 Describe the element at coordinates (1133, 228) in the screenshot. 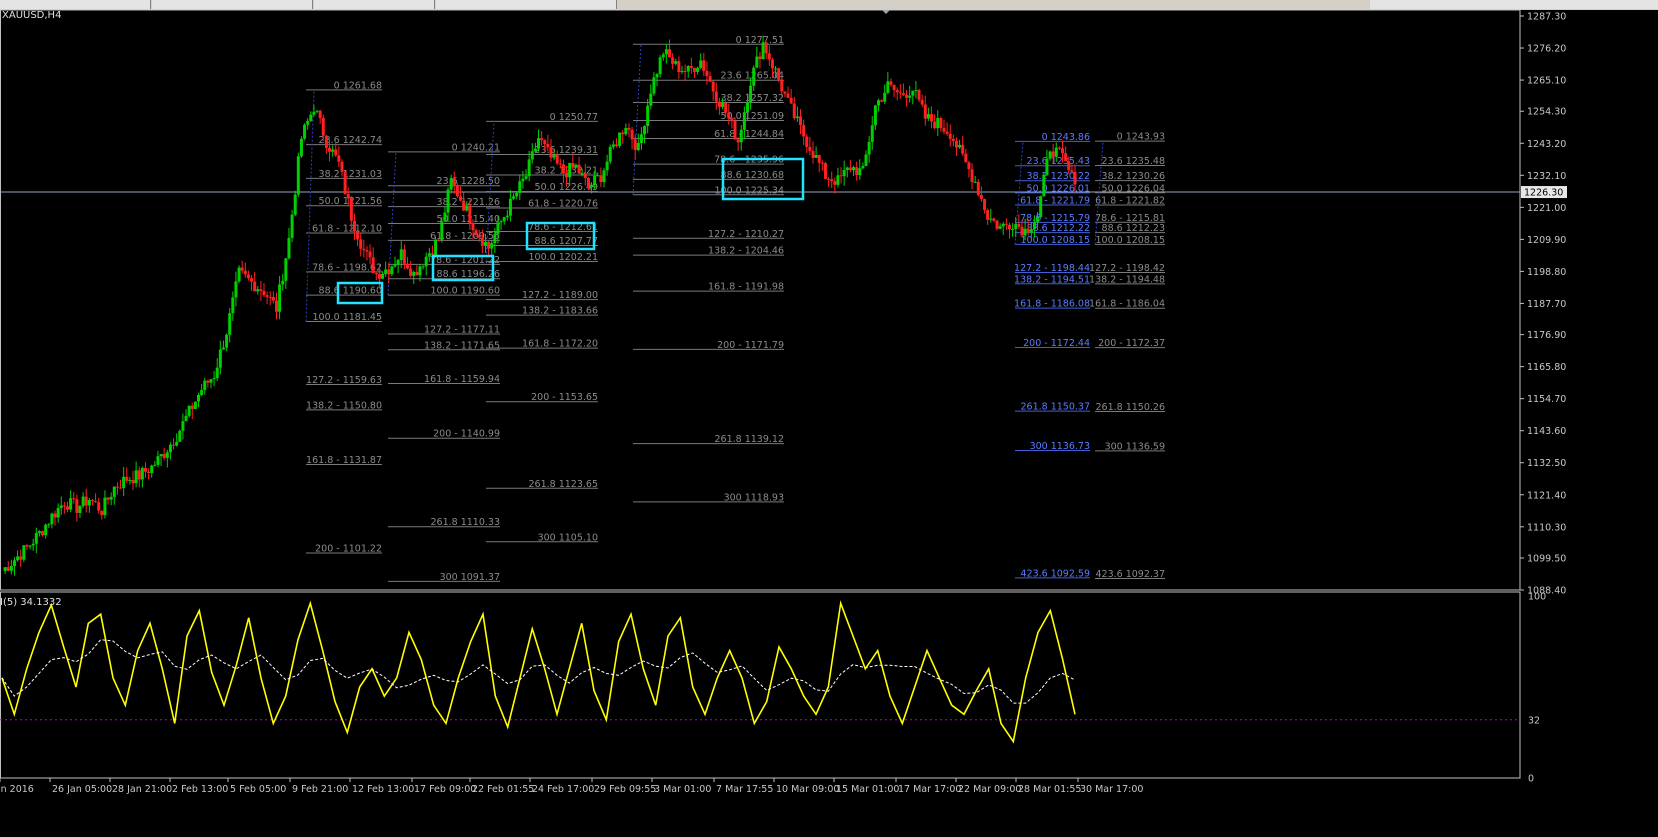

I see `fib-level-label: 88.6 1212.23` at that location.